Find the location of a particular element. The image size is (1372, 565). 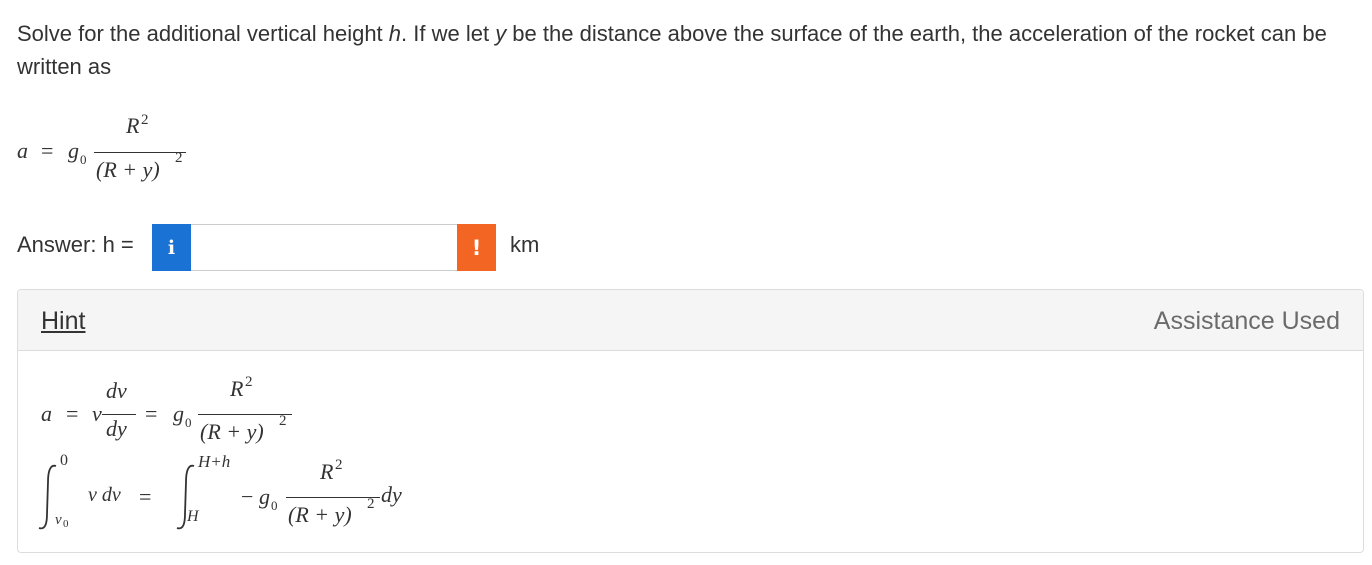

hint-a-g: g is located at coordinates (178, 413).